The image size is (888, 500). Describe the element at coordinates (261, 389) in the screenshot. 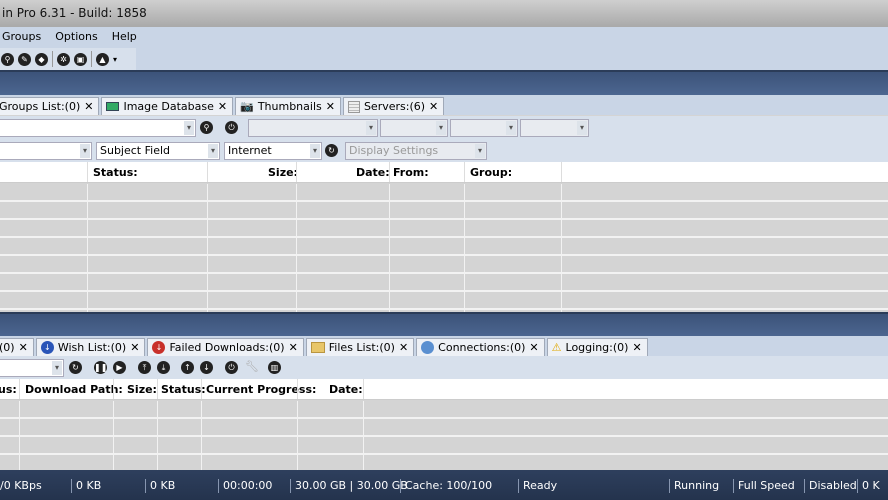

I see `column-current-progress: Current Progress:` at that location.